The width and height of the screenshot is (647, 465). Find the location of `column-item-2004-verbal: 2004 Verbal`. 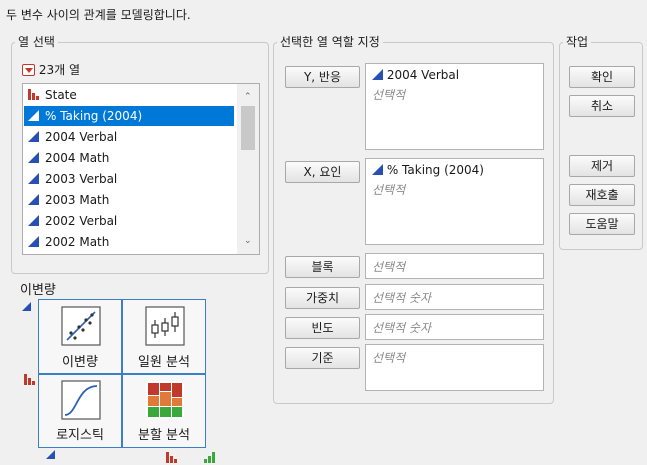

column-item-2004-verbal: 2004 Verbal is located at coordinates (129, 137).